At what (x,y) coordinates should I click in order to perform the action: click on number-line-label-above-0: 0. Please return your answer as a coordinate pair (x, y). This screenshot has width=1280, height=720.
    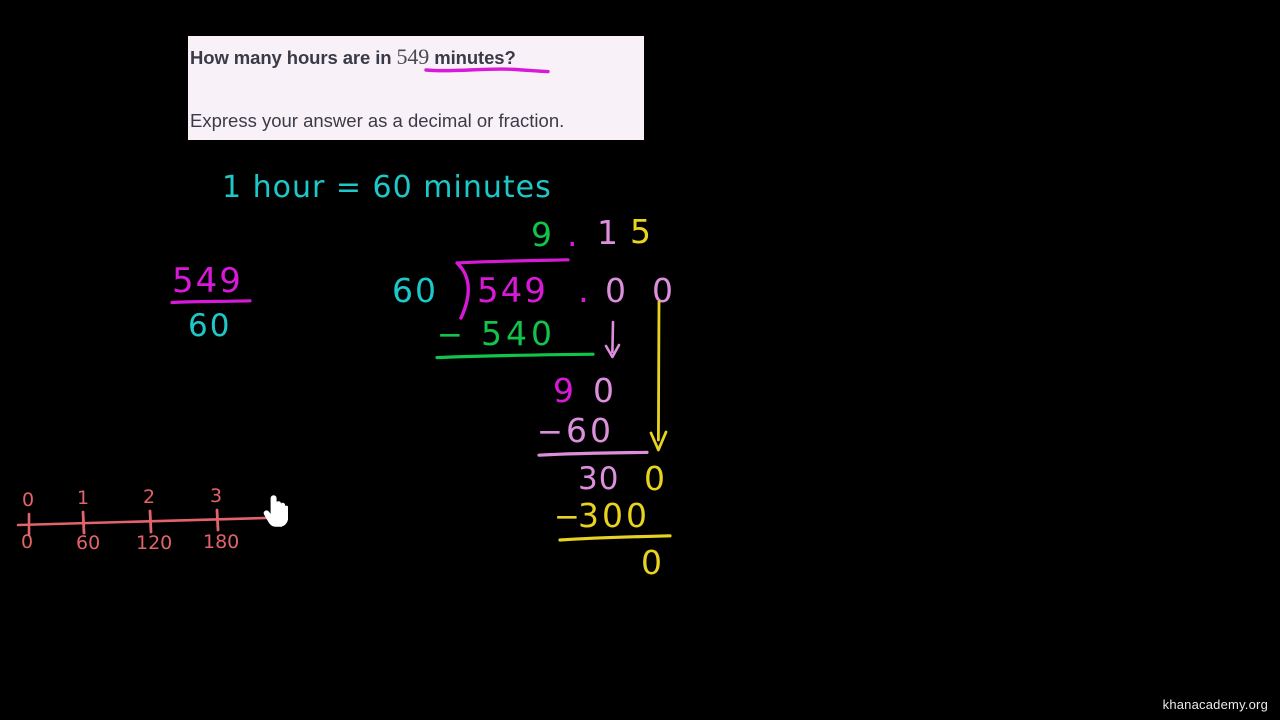
    Looking at the image, I should click on (28, 500).